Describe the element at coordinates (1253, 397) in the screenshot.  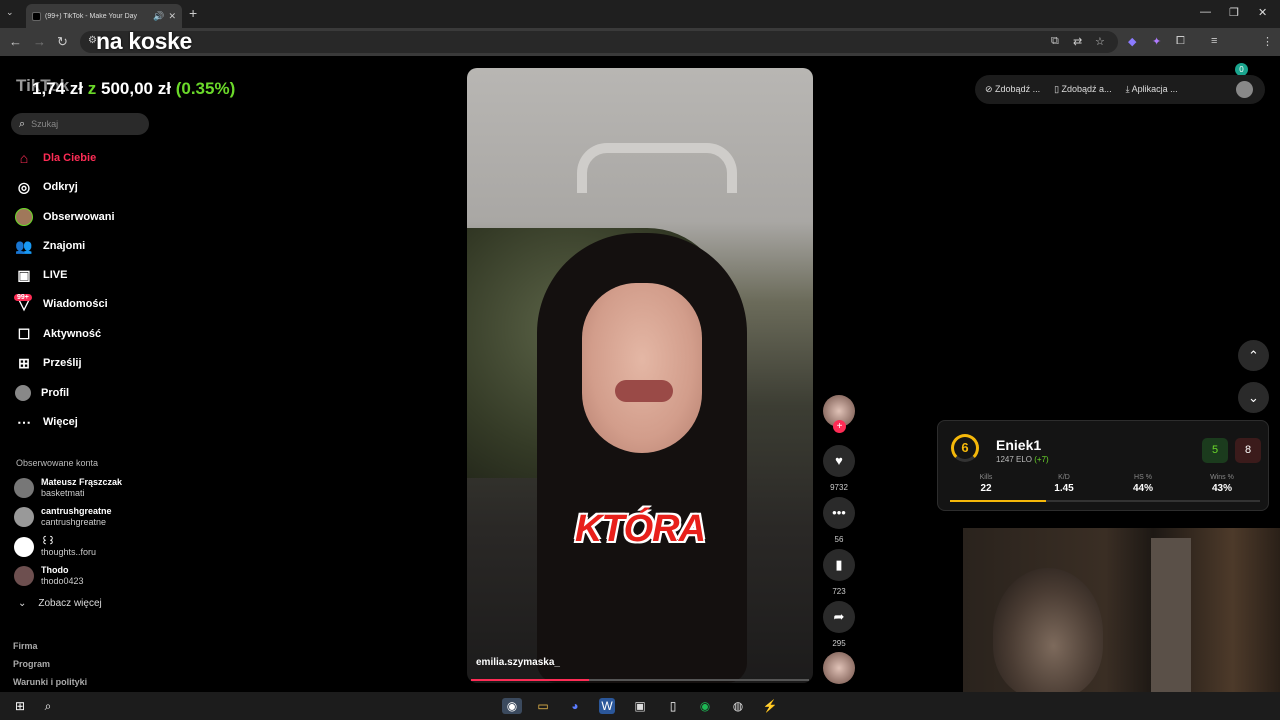
I see `next-video-button: ⌄` at that location.